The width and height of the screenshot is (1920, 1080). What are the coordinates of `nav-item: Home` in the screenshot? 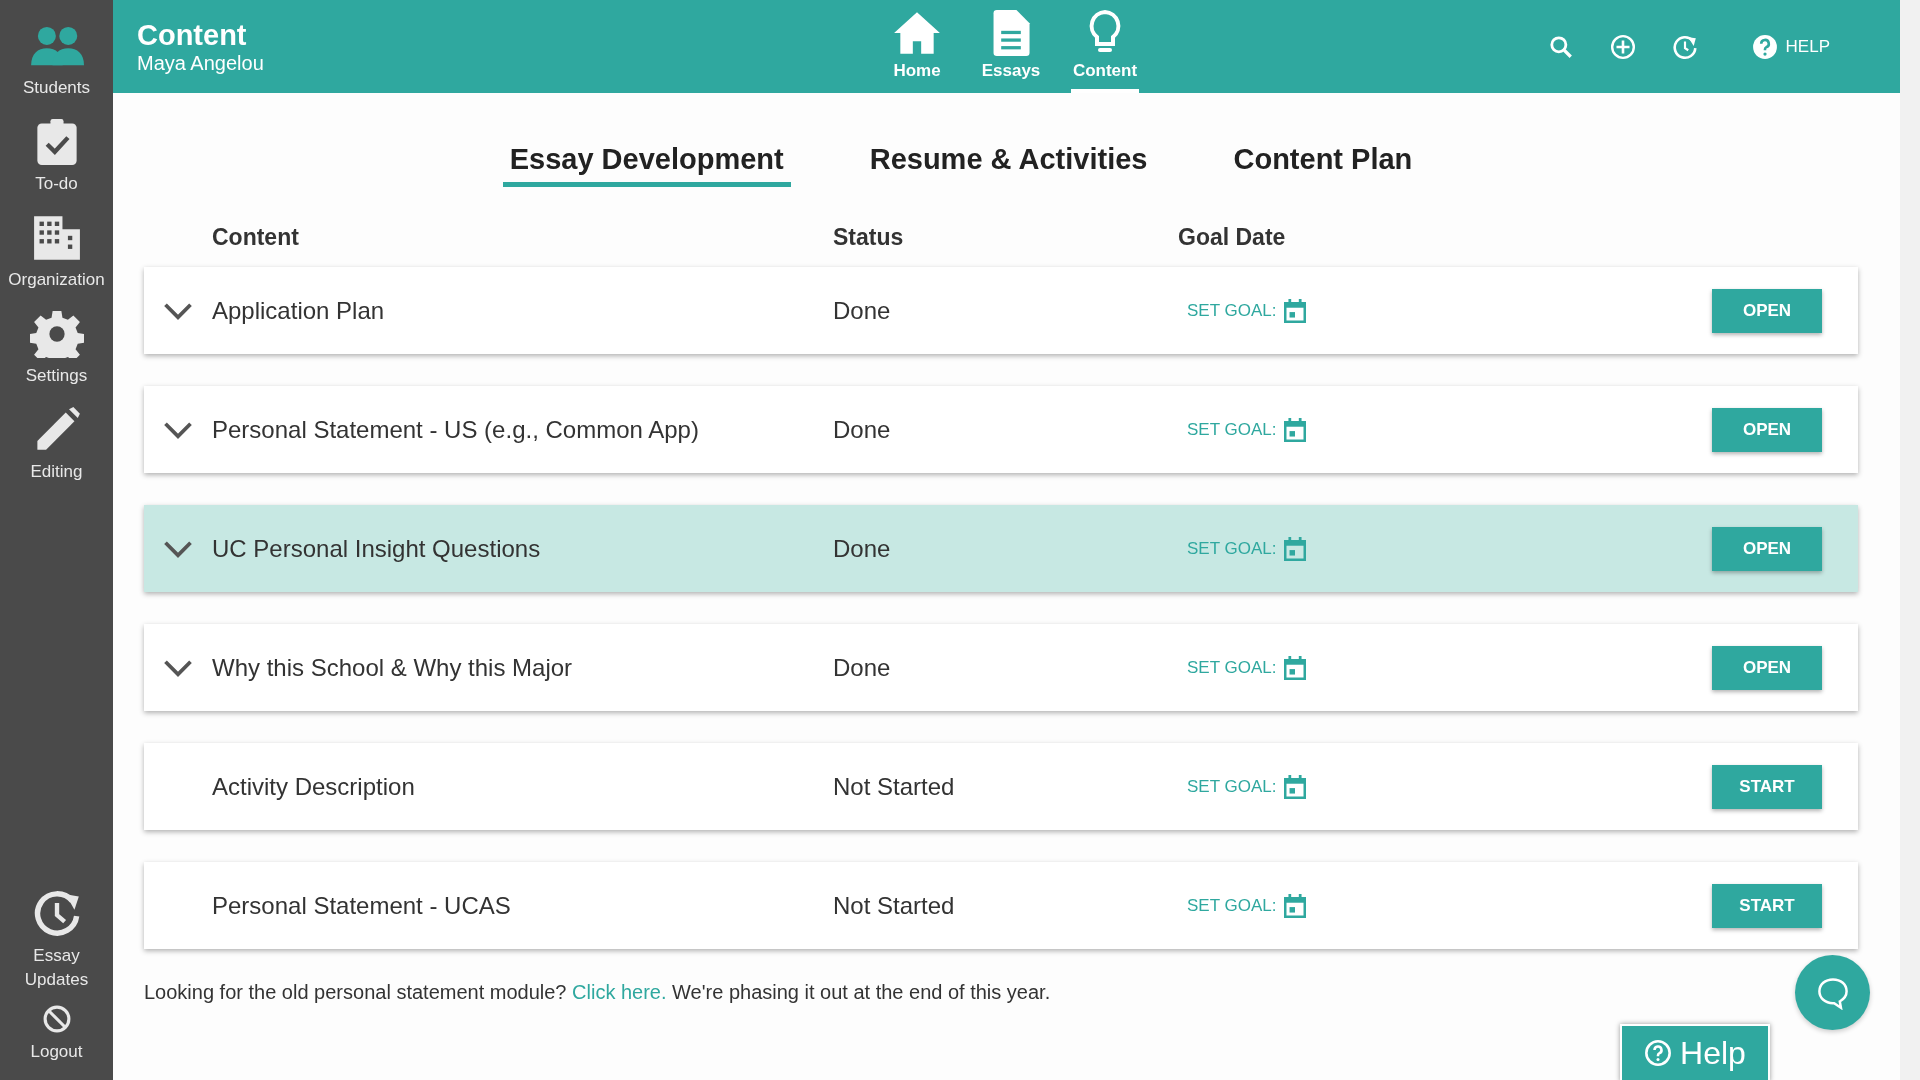 It's located at (917, 46).